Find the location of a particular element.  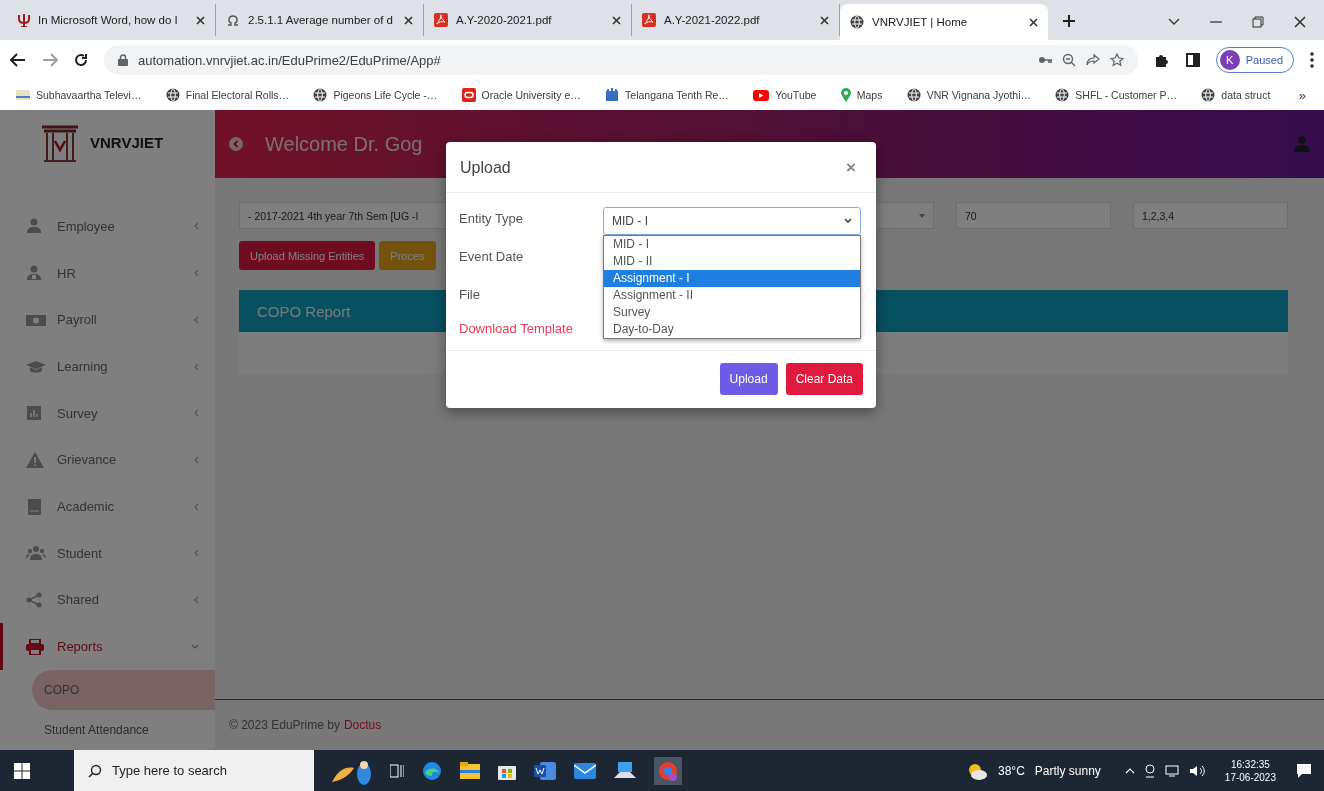

dropdown-option: MID - I is located at coordinates (732, 244).